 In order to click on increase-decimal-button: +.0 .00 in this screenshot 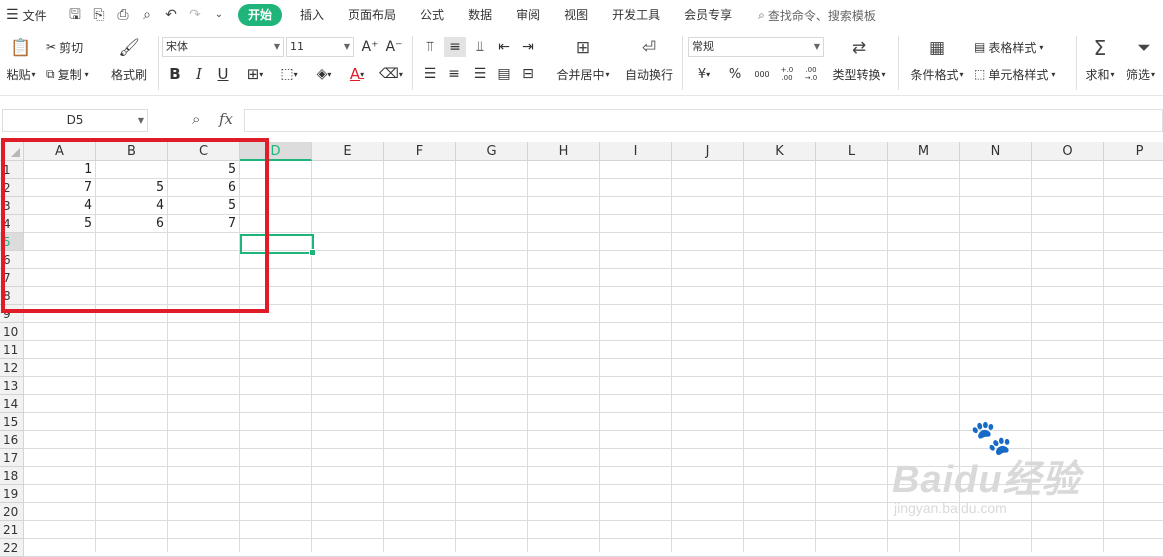, I will do `click(787, 74)`.